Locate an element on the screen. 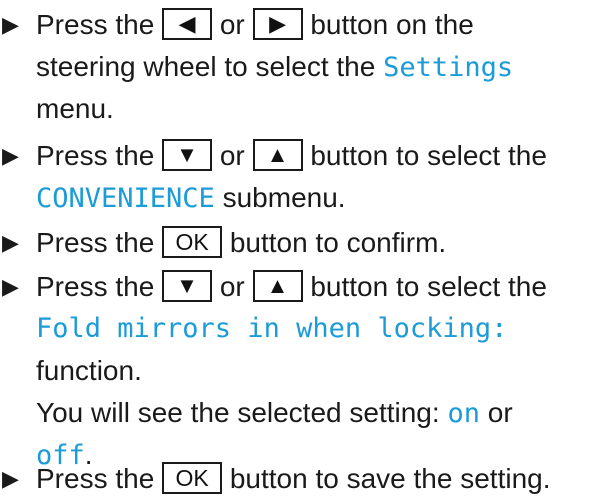  step-text: function. is located at coordinates (89, 370).